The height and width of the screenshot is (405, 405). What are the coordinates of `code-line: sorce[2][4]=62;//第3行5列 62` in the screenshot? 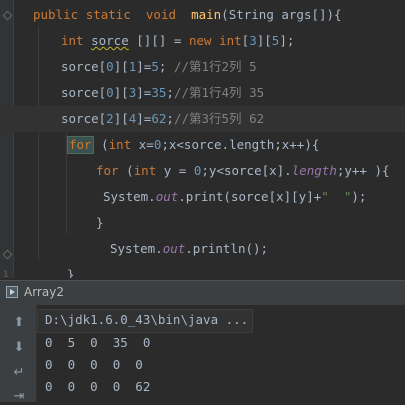 It's located at (202, 119).